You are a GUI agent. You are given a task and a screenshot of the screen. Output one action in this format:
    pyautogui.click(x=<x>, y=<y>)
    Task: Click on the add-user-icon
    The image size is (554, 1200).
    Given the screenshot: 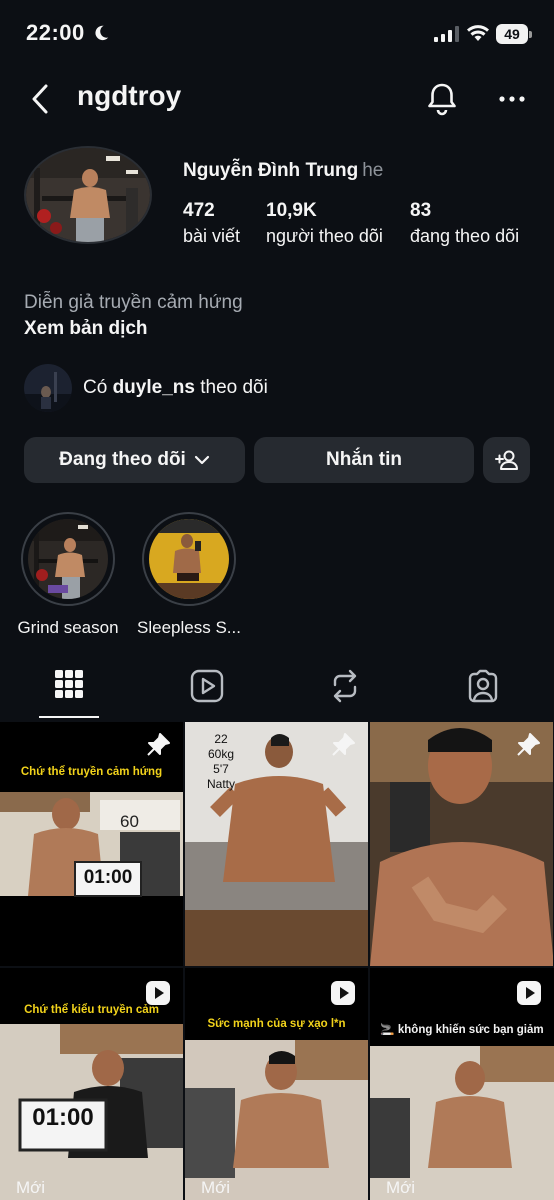 What is the action you would take?
    pyautogui.click(x=506, y=460)
    